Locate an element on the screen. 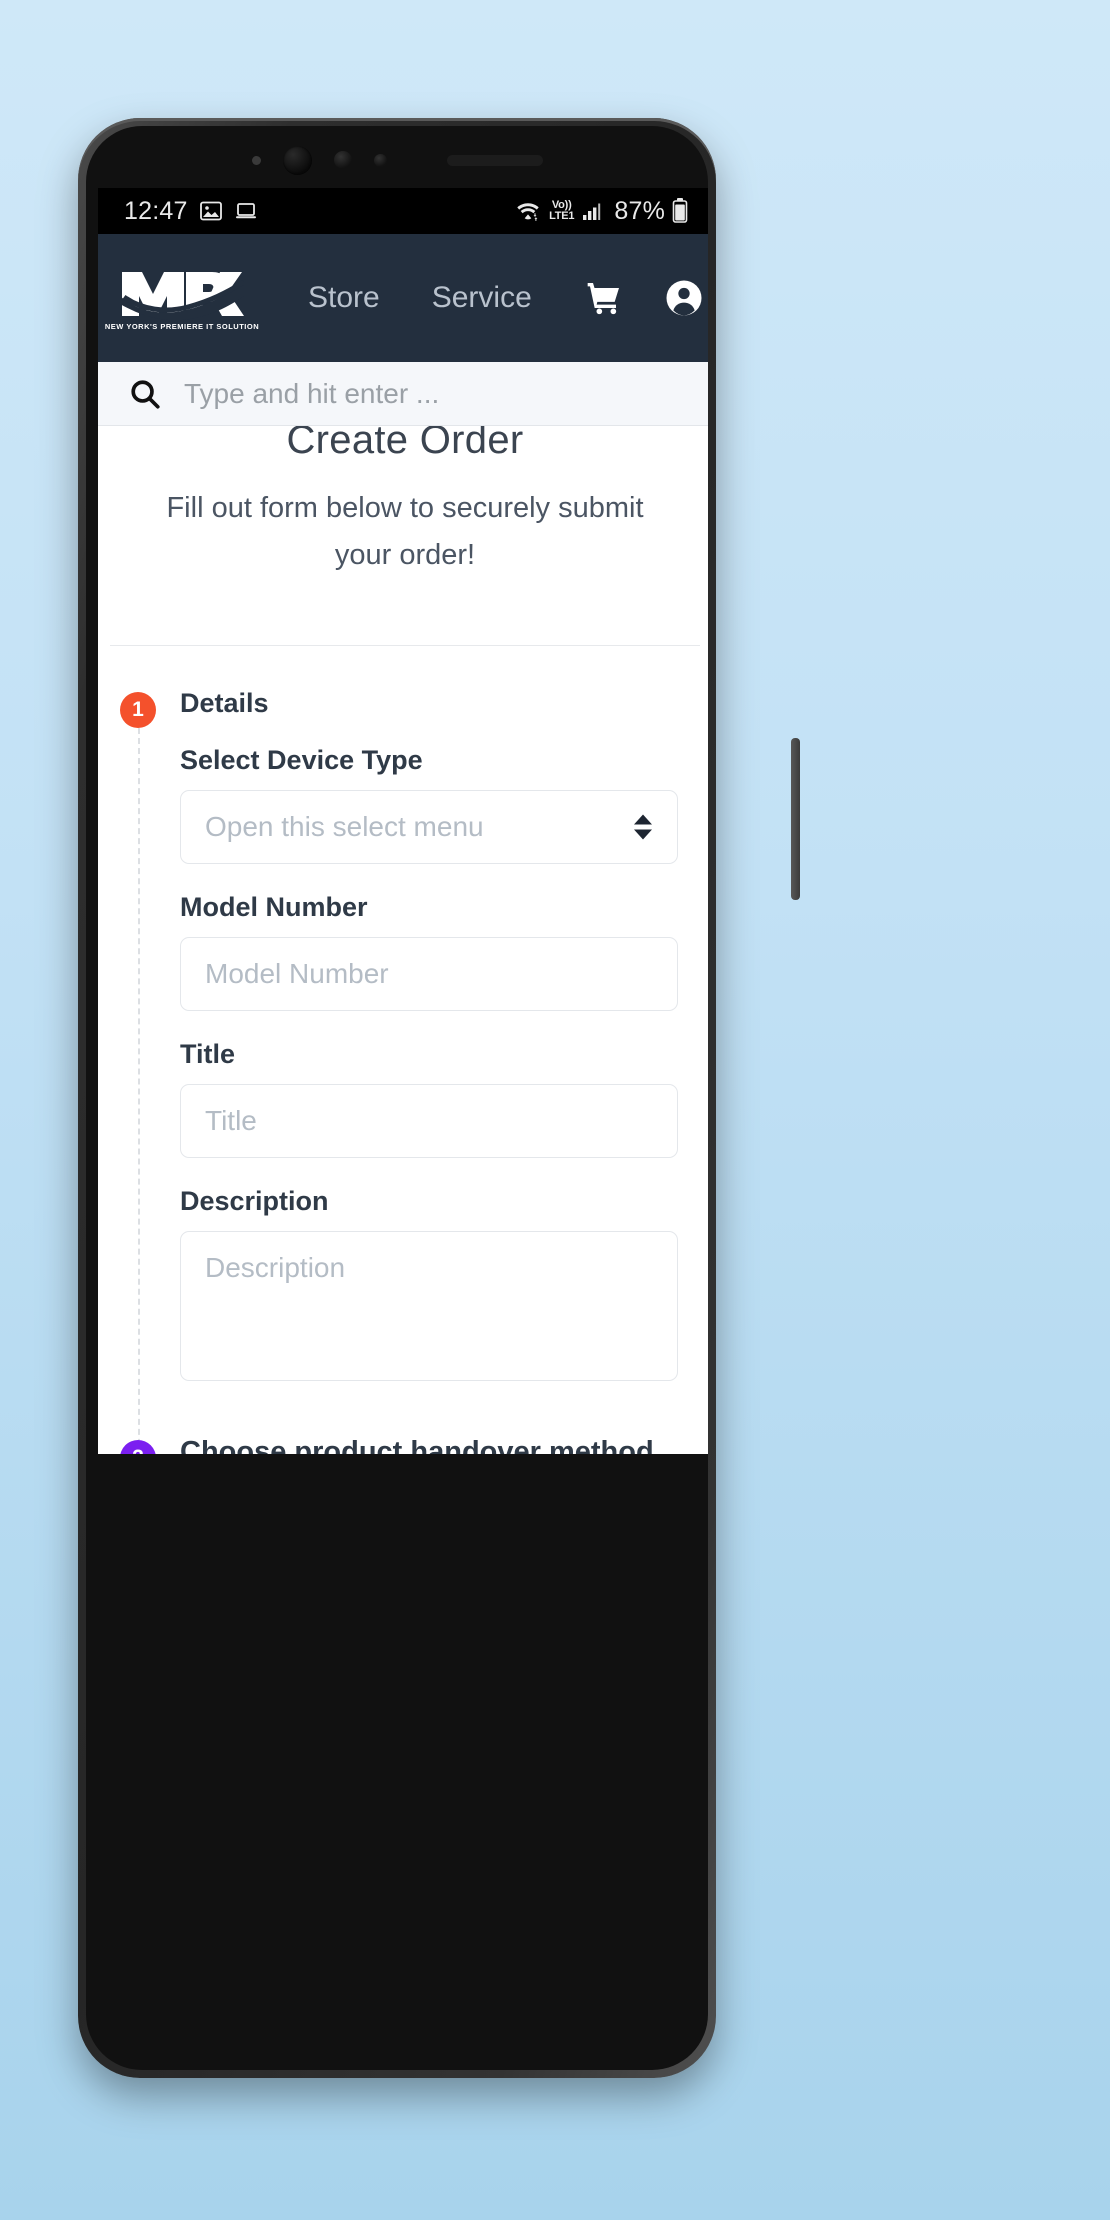 The height and width of the screenshot is (2220, 1110). page-title: Create Order is located at coordinates (405, 444).